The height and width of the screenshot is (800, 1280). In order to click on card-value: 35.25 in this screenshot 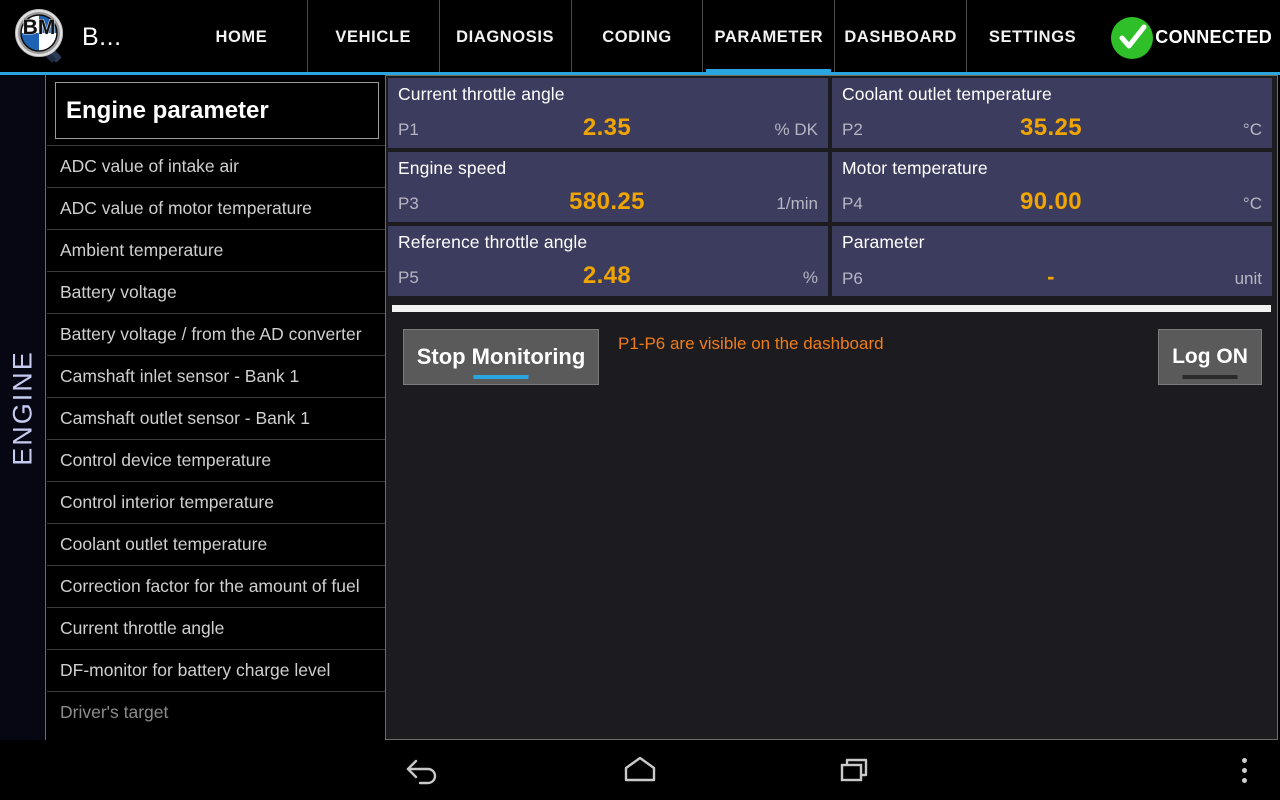, I will do `click(1051, 127)`.